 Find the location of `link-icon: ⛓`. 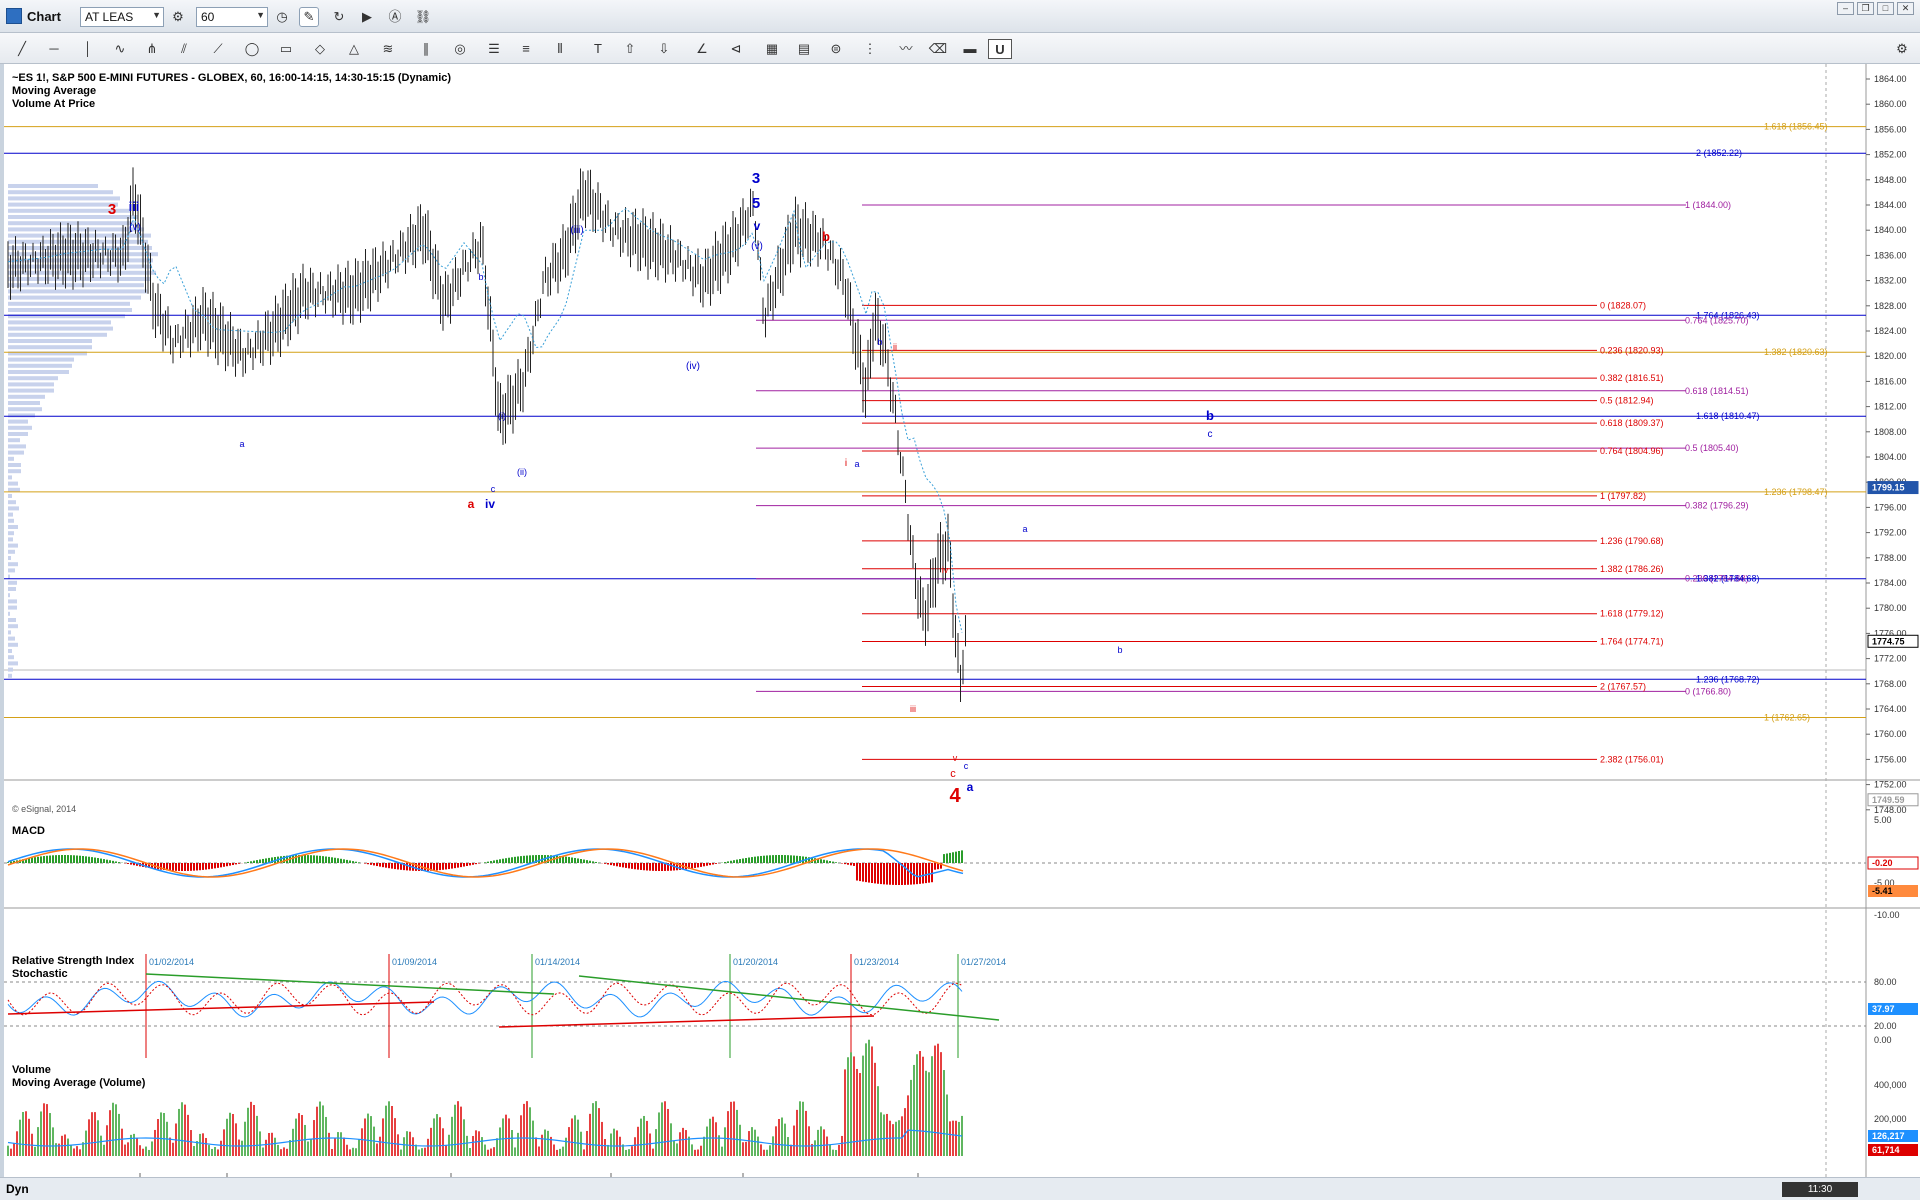

link-icon: ⛓ is located at coordinates (423, 17).